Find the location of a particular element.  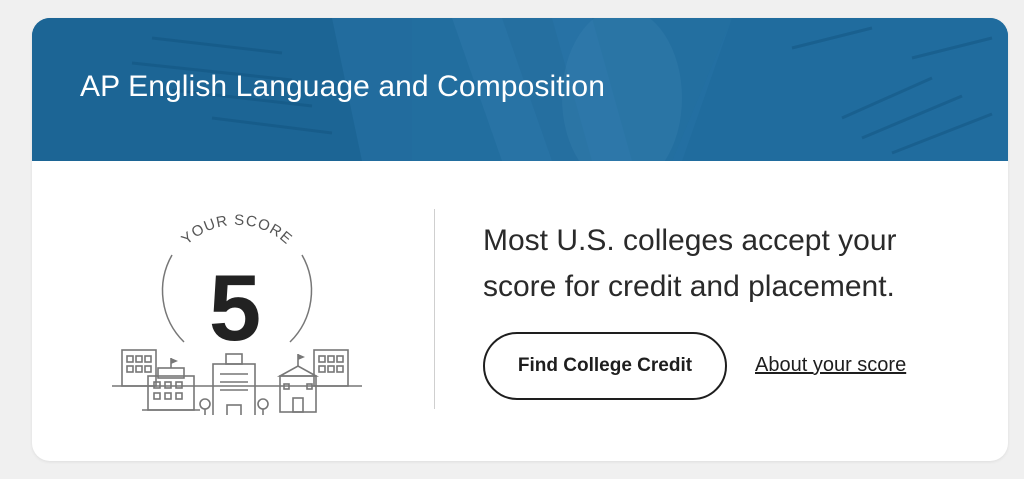

score-ring-left is located at coordinates (173, 298).